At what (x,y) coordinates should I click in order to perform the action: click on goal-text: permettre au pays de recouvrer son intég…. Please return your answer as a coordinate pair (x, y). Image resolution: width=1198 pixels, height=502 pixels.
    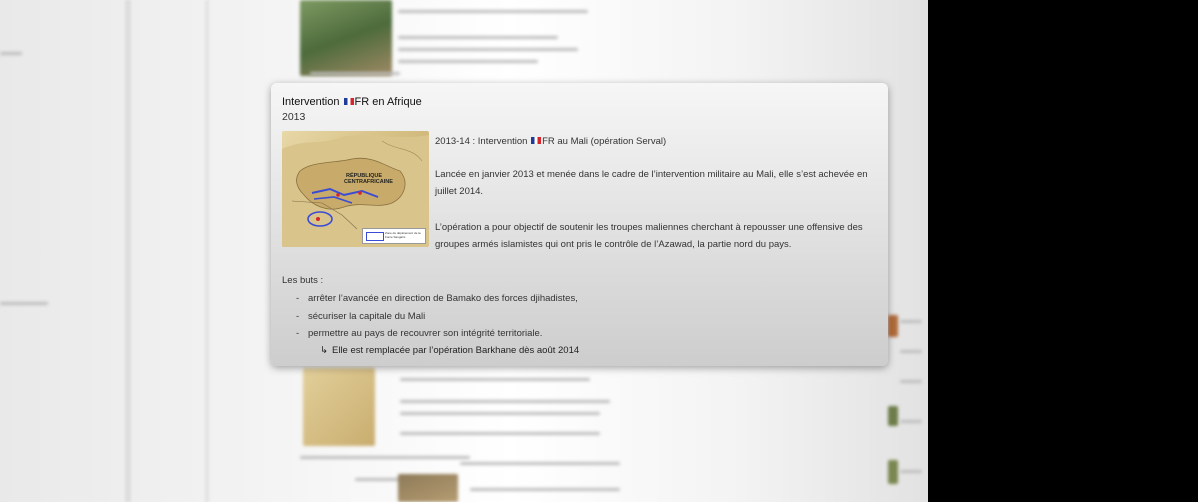
    Looking at the image, I should click on (425, 333).